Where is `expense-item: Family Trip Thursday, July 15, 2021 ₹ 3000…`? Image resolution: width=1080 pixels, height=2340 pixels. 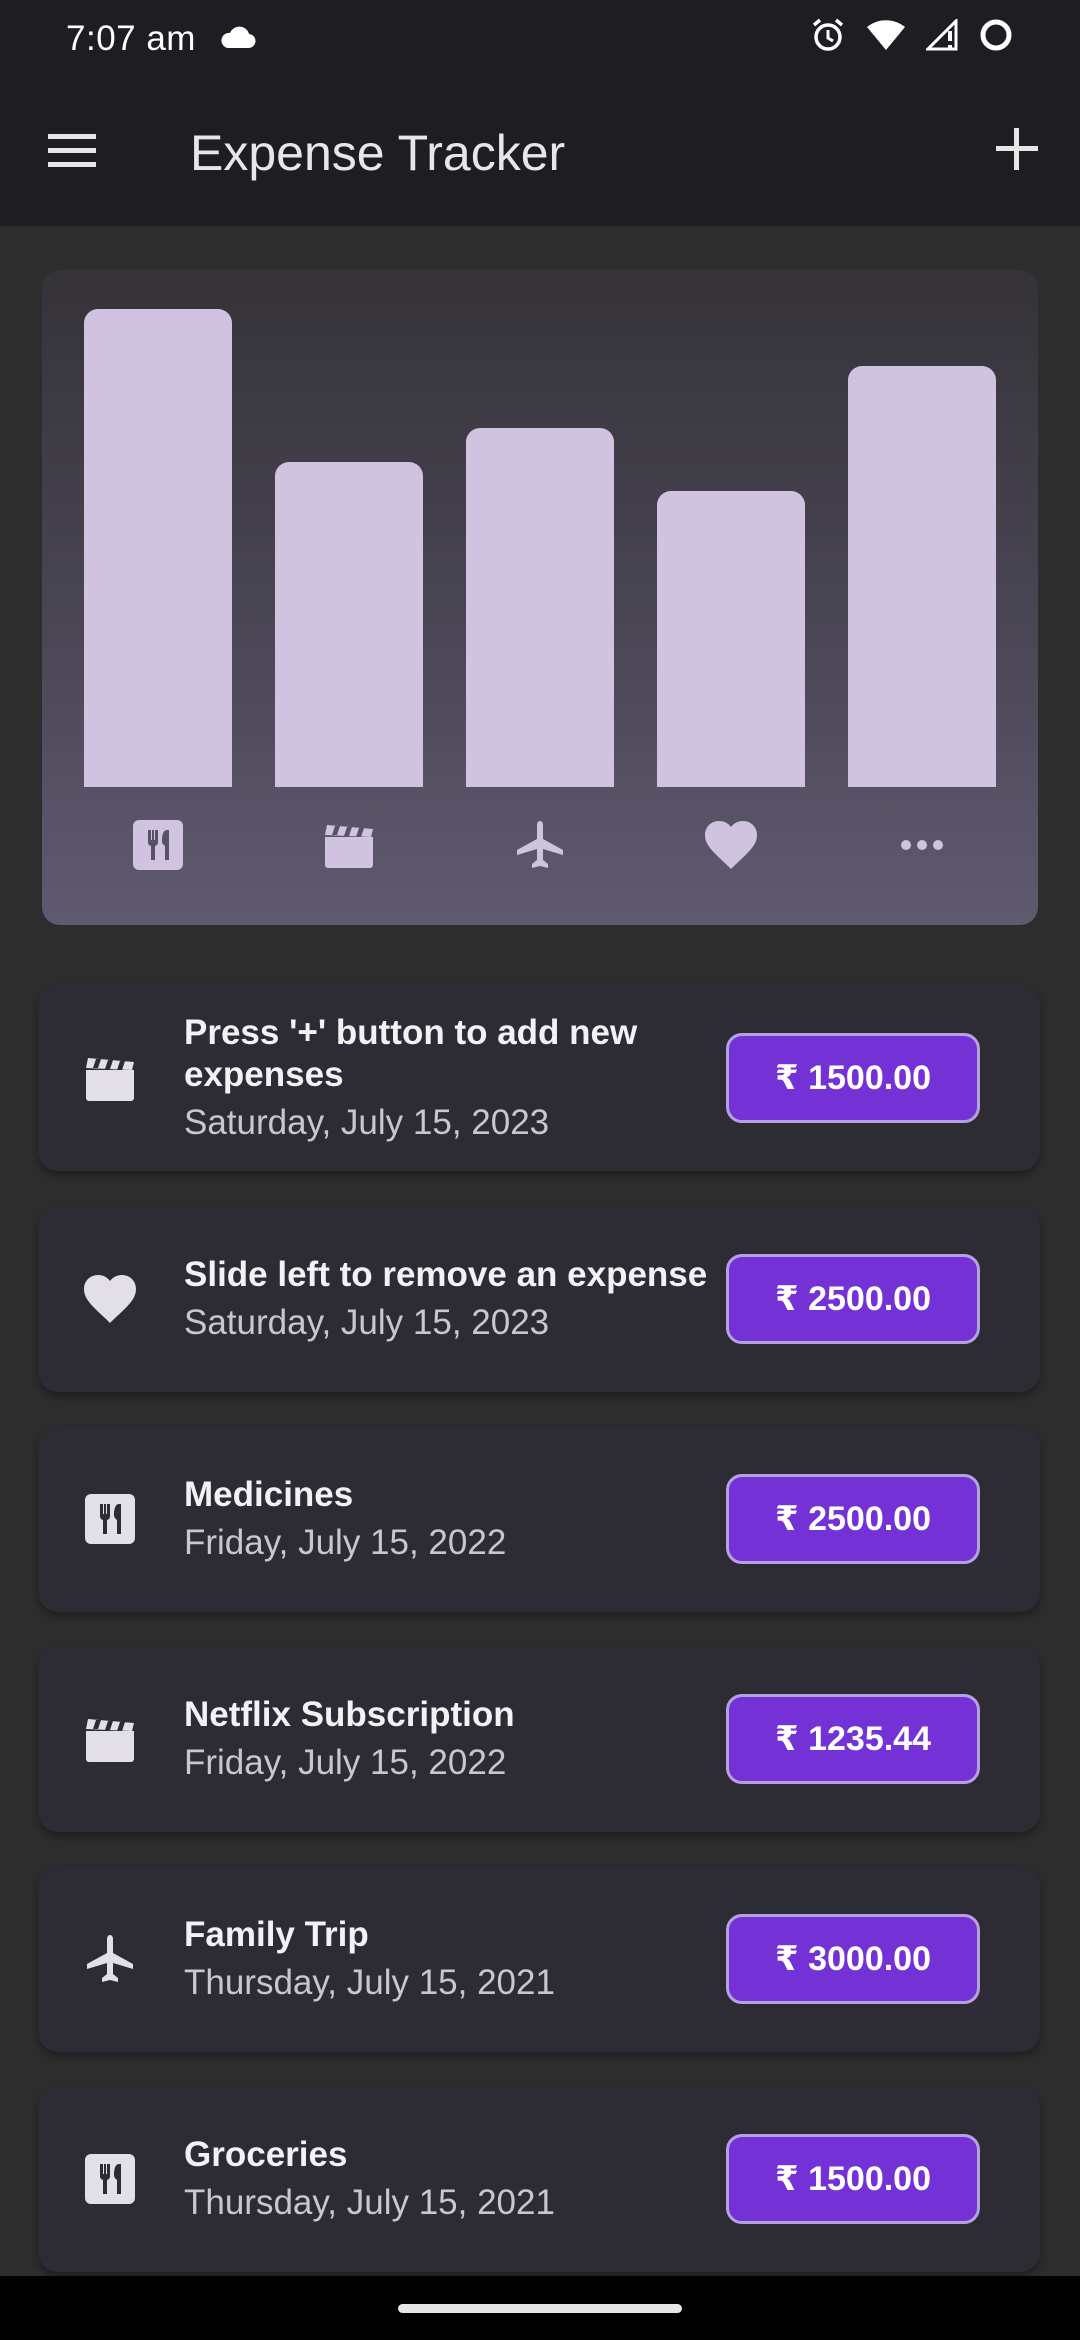 expense-item: Family Trip Thursday, July 15, 2021 ₹ 3000… is located at coordinates (539, 1959).